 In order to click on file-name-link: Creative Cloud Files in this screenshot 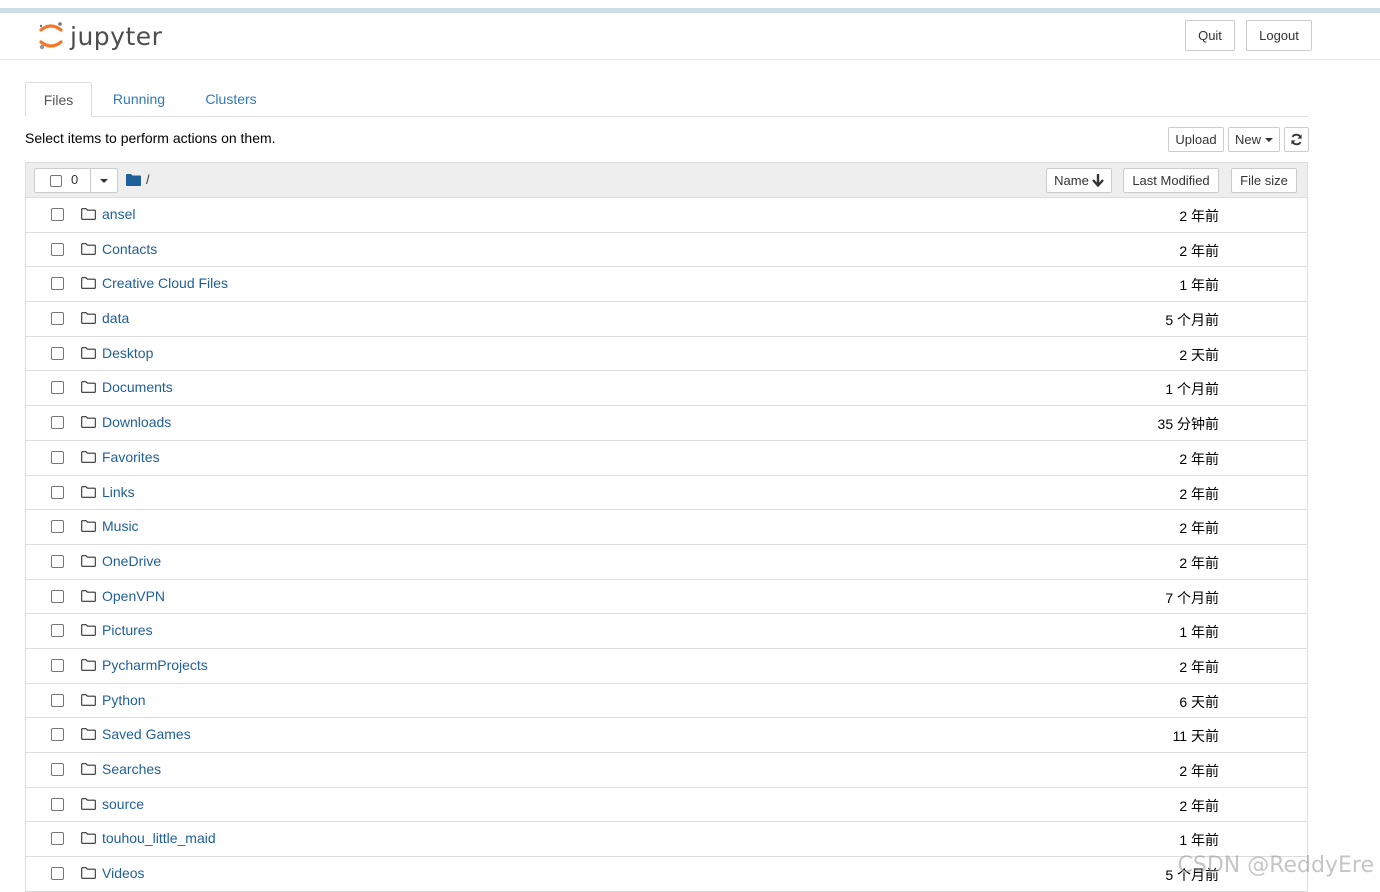, I will do `click(165, 283)`.